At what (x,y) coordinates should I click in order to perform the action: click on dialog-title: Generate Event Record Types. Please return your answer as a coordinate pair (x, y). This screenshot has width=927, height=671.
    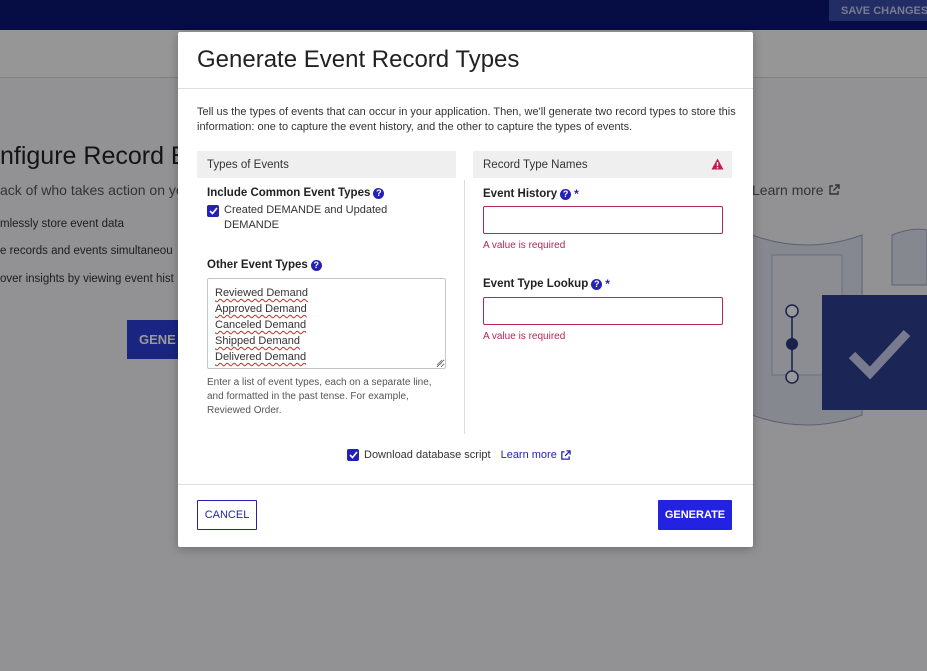
    Looking at the image, I should click on (358, 59).